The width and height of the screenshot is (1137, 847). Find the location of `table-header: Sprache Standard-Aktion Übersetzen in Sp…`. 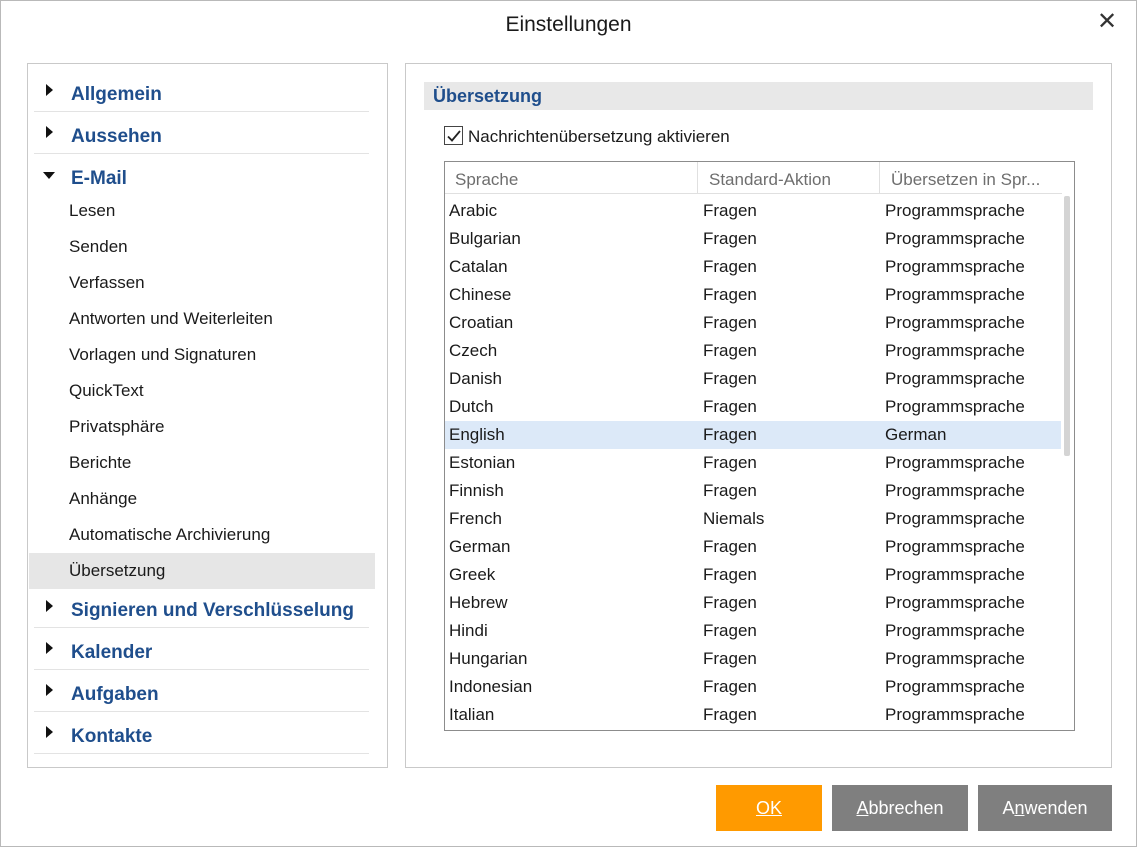

table-header: Sprache Standard-Aktion Übersetzen in Sp… is located at coordinates (753, 178).